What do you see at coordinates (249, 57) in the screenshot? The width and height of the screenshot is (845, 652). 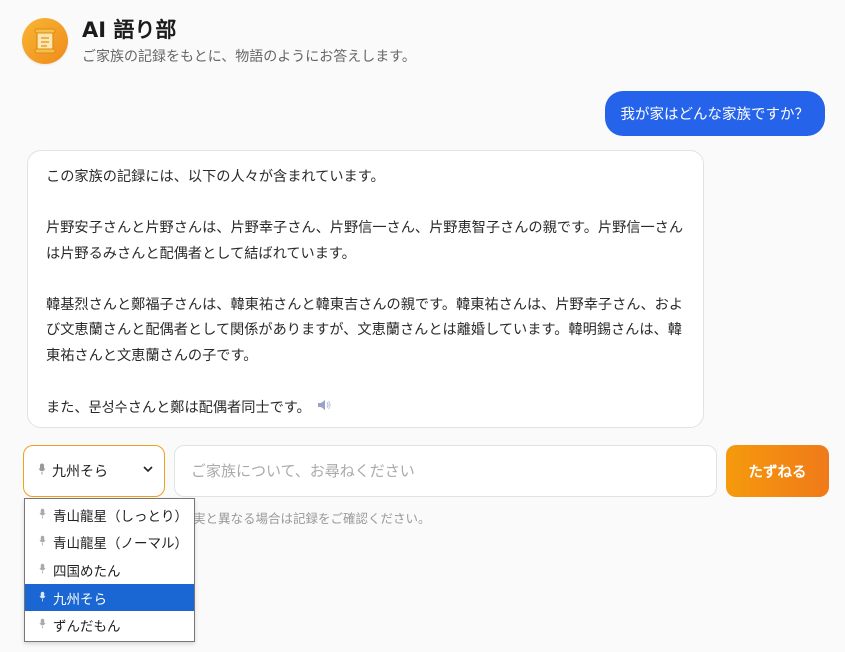 I see `app-subtitle: ご家族の記録をもとに、物語のようにお答えします。` at bounding box center [249, 57].